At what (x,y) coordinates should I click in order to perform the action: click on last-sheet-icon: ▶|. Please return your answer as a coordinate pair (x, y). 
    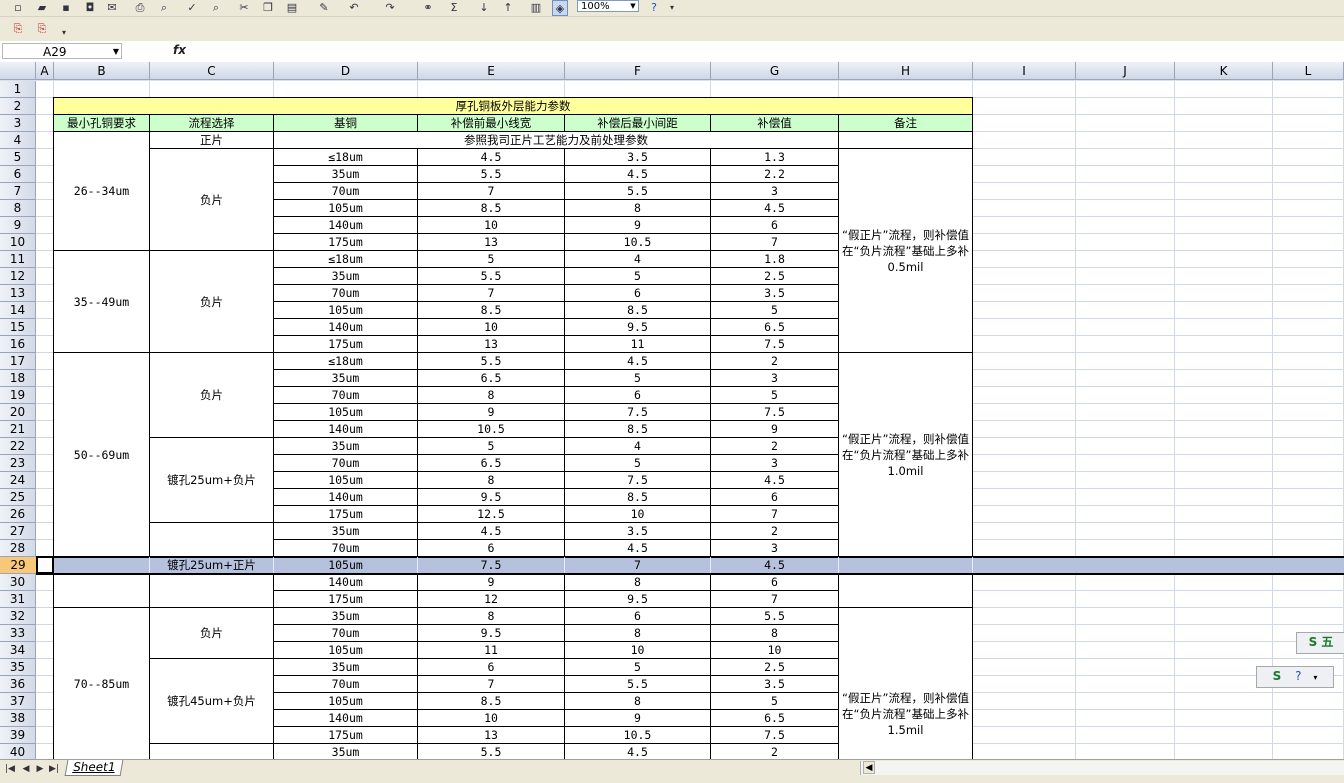
    Looking at the image, I should click on (54, 769).